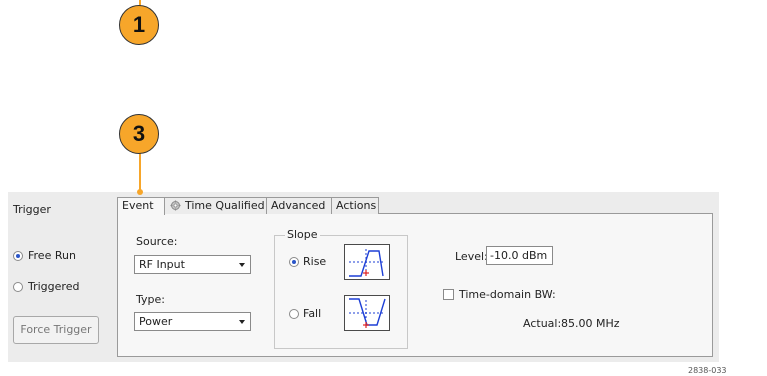  What do you see at coordinates (225, 205) in the screenshot?
I see `tab-time-qualified-label: Time Qualified` at bounding box center [225, 205].